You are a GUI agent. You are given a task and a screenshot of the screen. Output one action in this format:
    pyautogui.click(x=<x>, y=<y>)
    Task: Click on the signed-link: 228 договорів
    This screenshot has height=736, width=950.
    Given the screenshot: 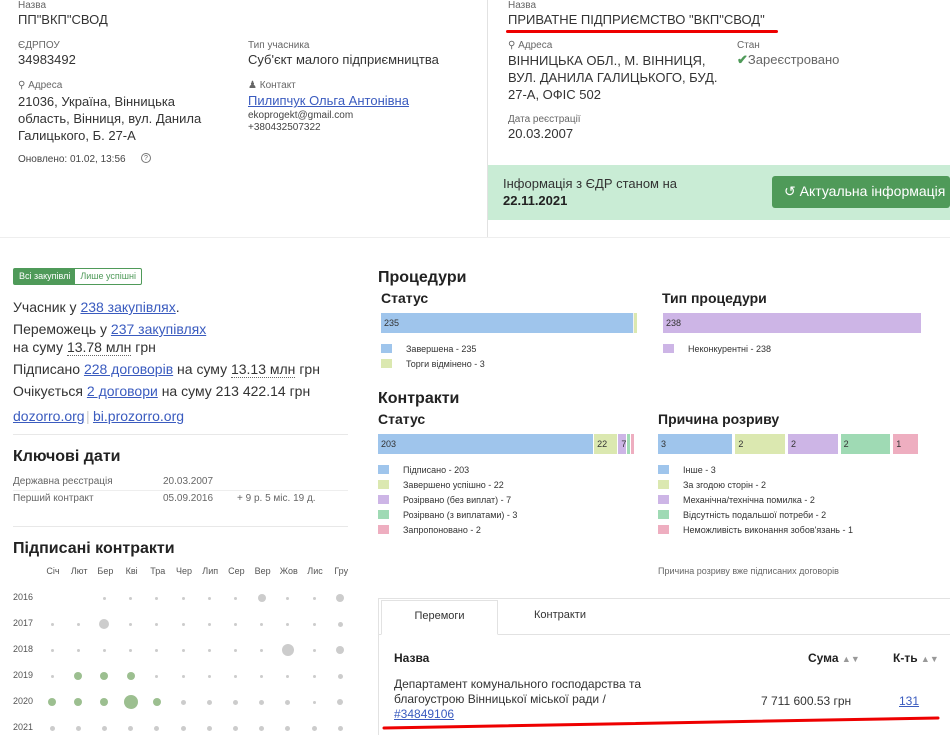 What is the action you would take?
    pyautogui.click(x=128, y=369)
    